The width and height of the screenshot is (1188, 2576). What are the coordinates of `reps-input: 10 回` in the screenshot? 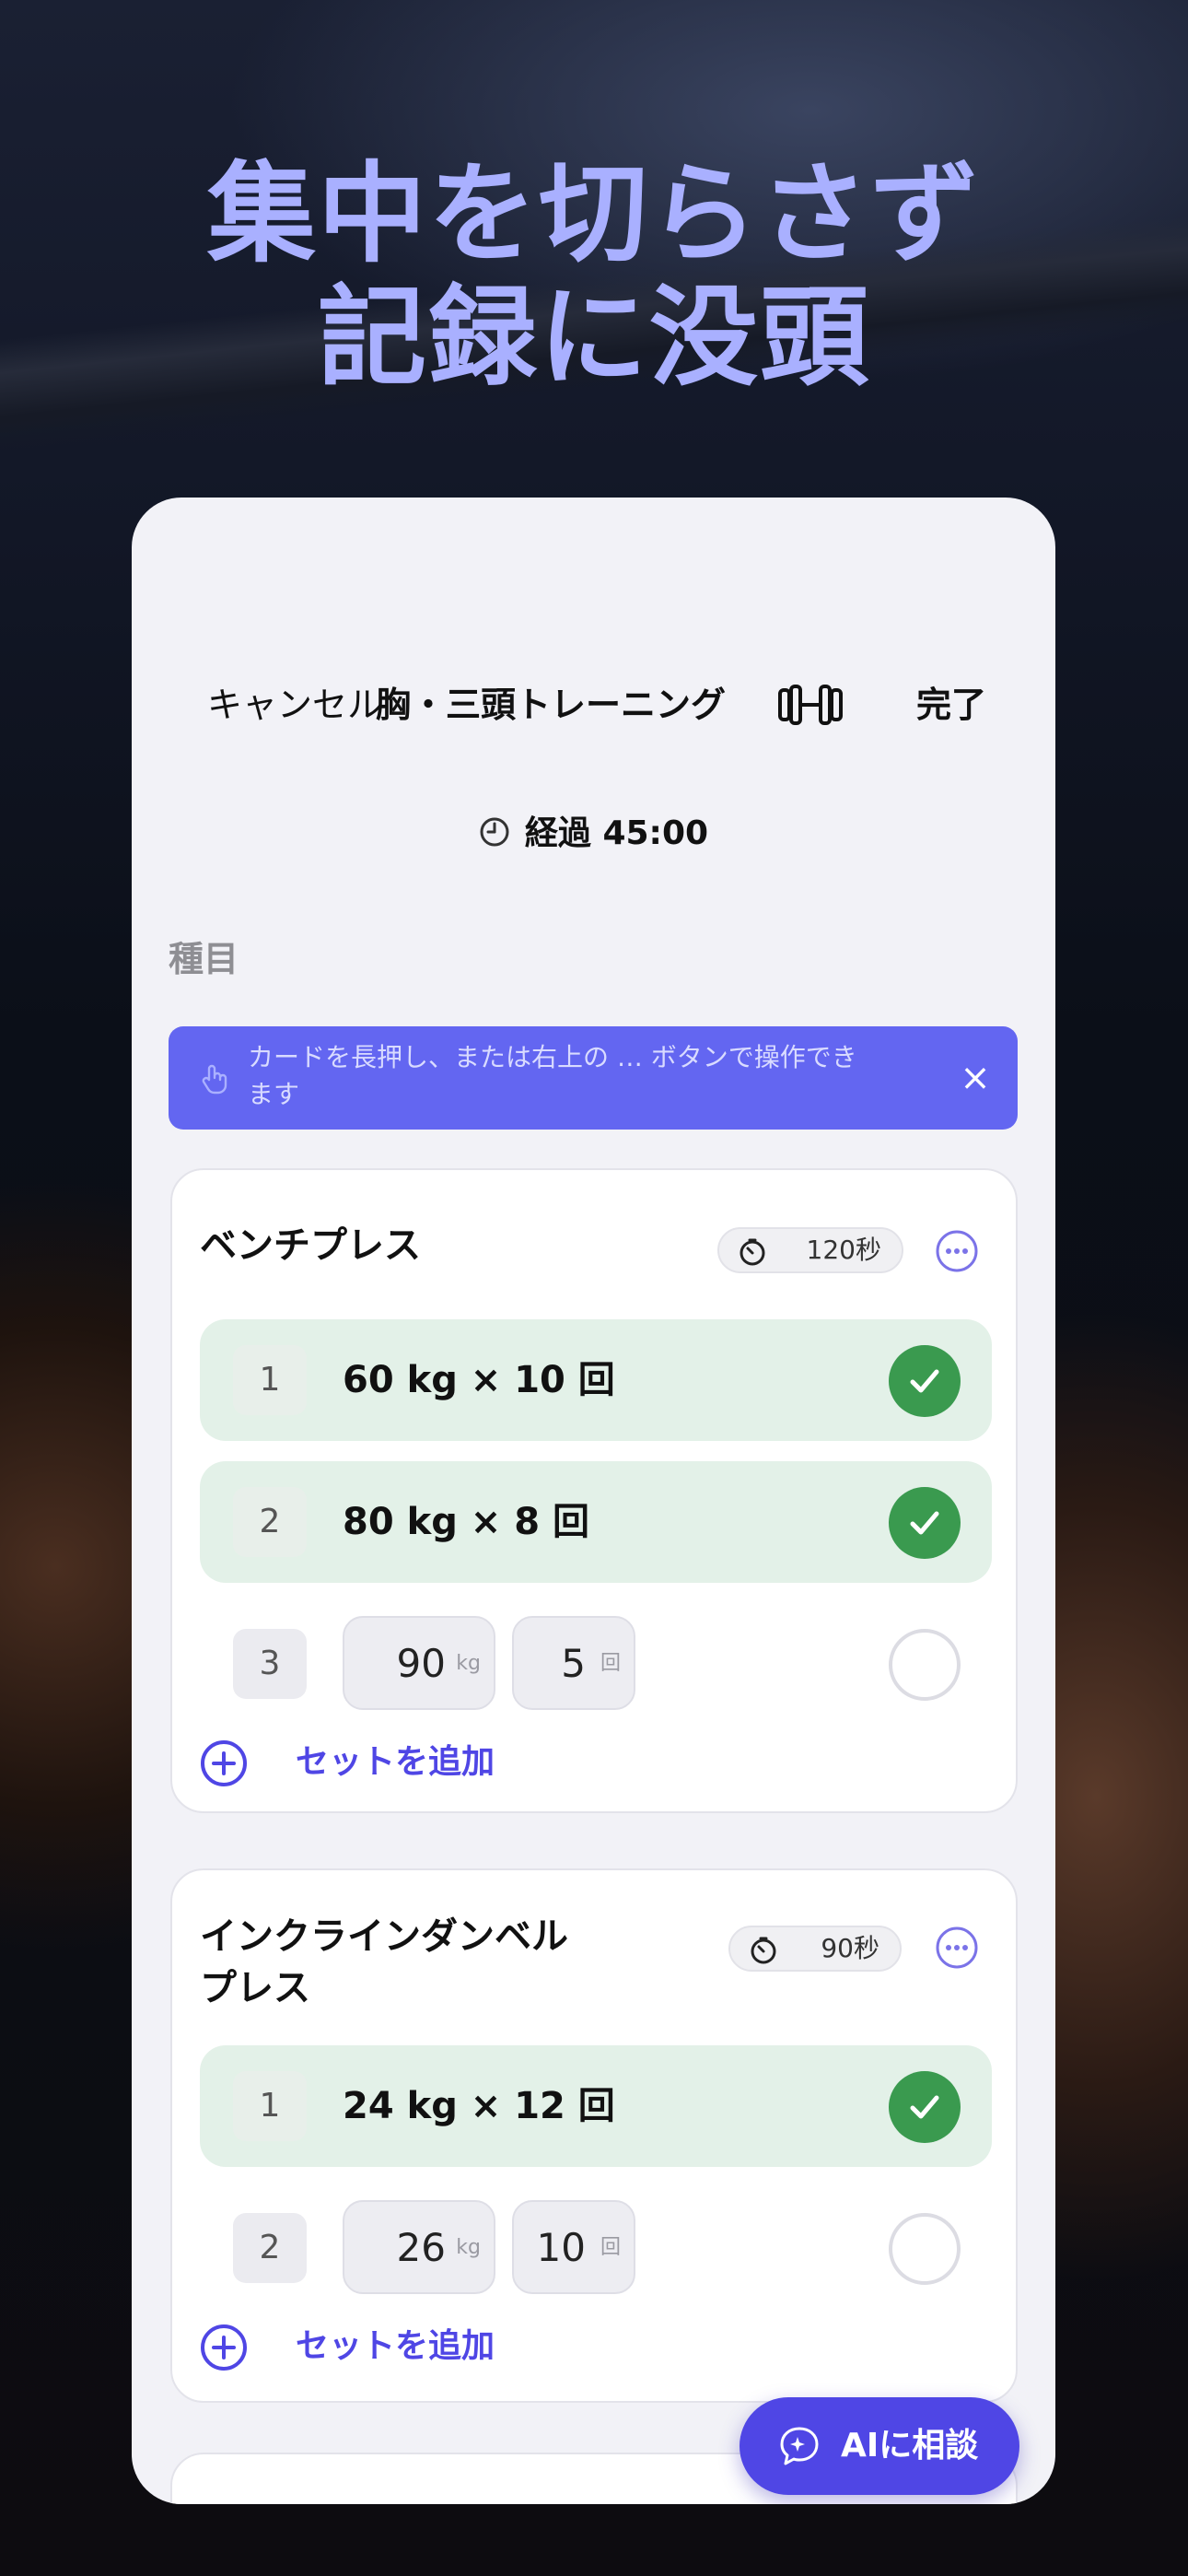 It's located at (573, 2247).